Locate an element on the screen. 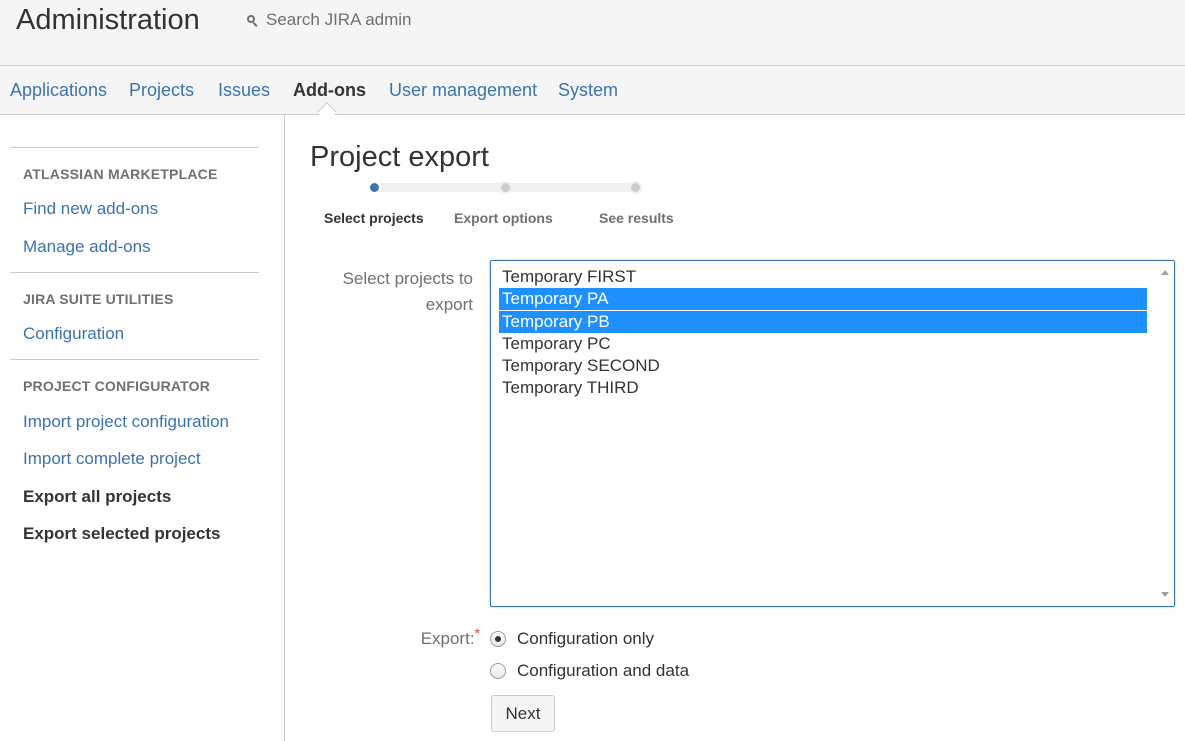 This screenshot has width=1185, height=741. search-input is located at coordinates (366, 20).